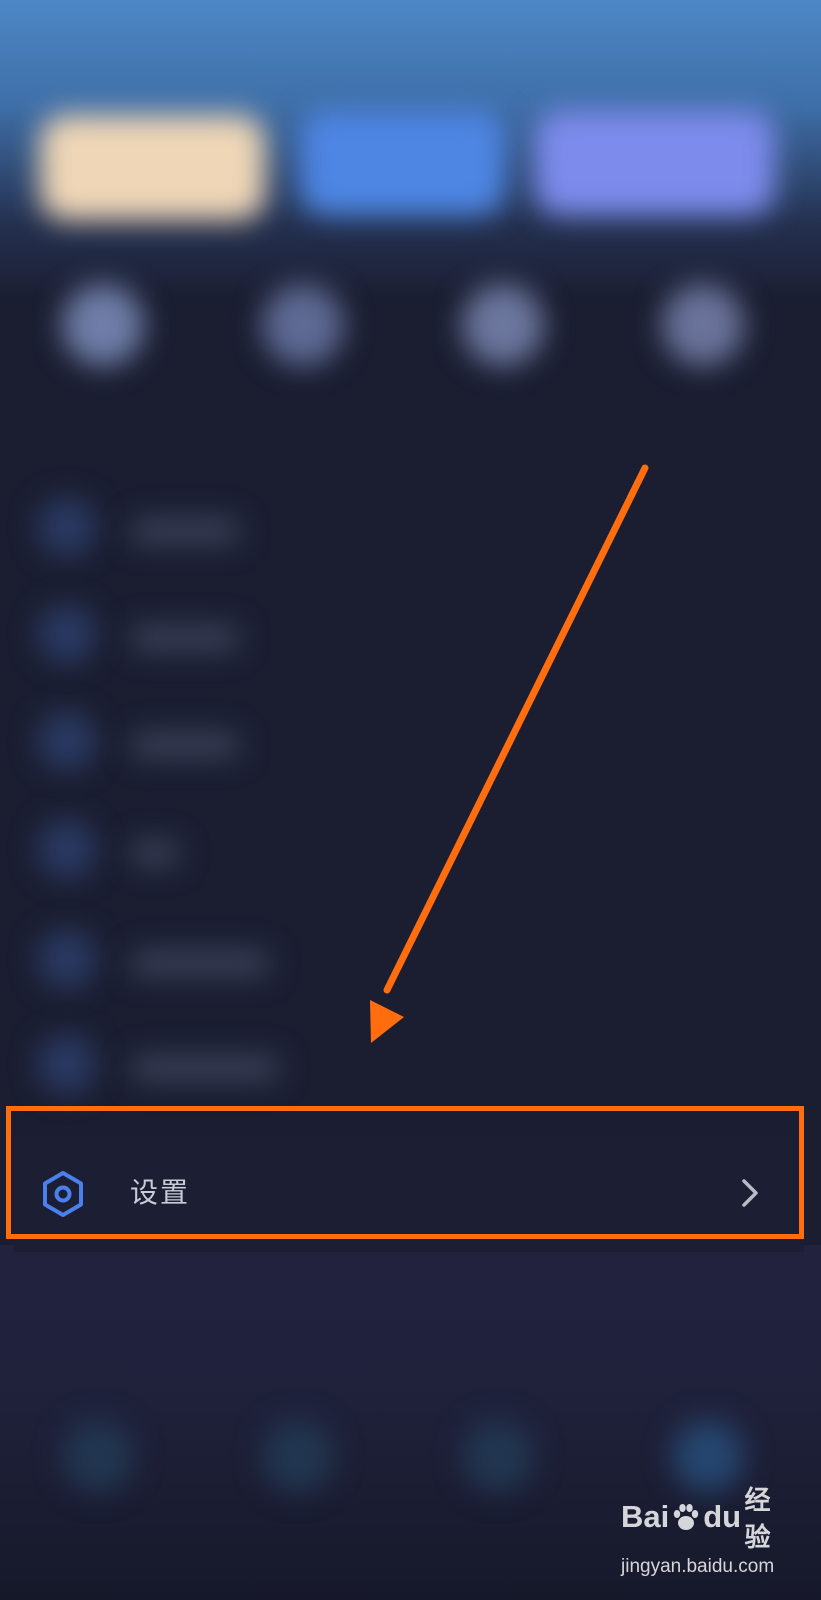  Describe the element at coordinates (645, 1516) in the screenshot. I see `watermark-brand-left: Bai` at that location.